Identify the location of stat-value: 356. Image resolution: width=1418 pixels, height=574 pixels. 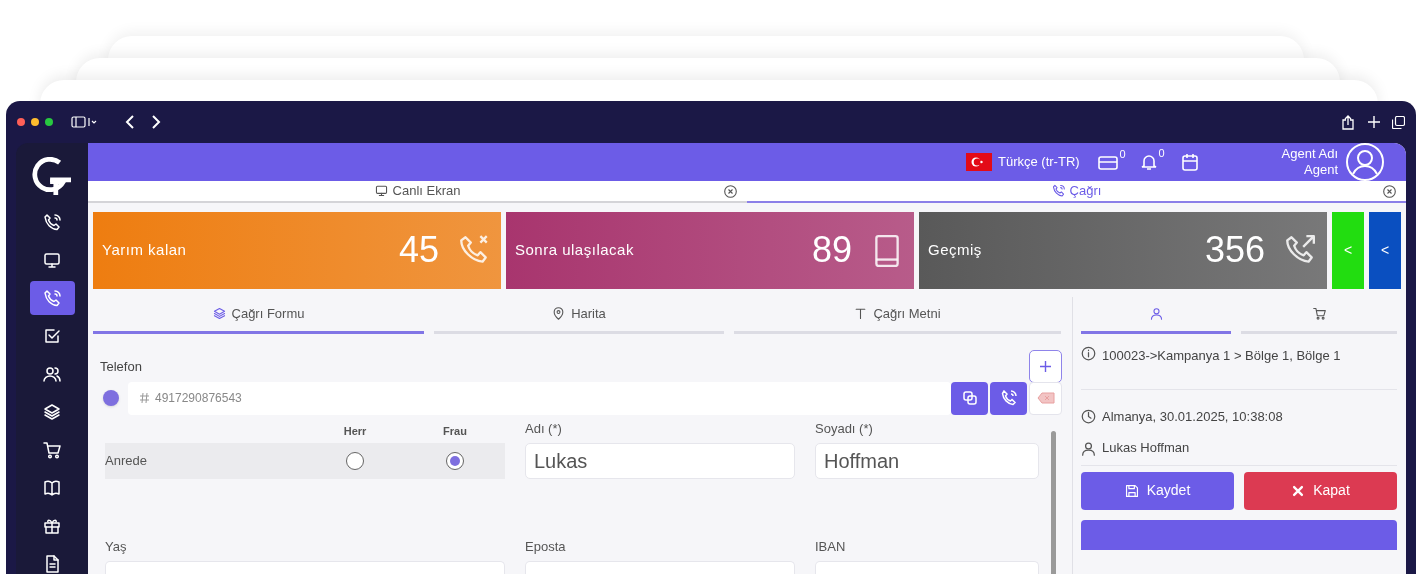
(1234, 250).